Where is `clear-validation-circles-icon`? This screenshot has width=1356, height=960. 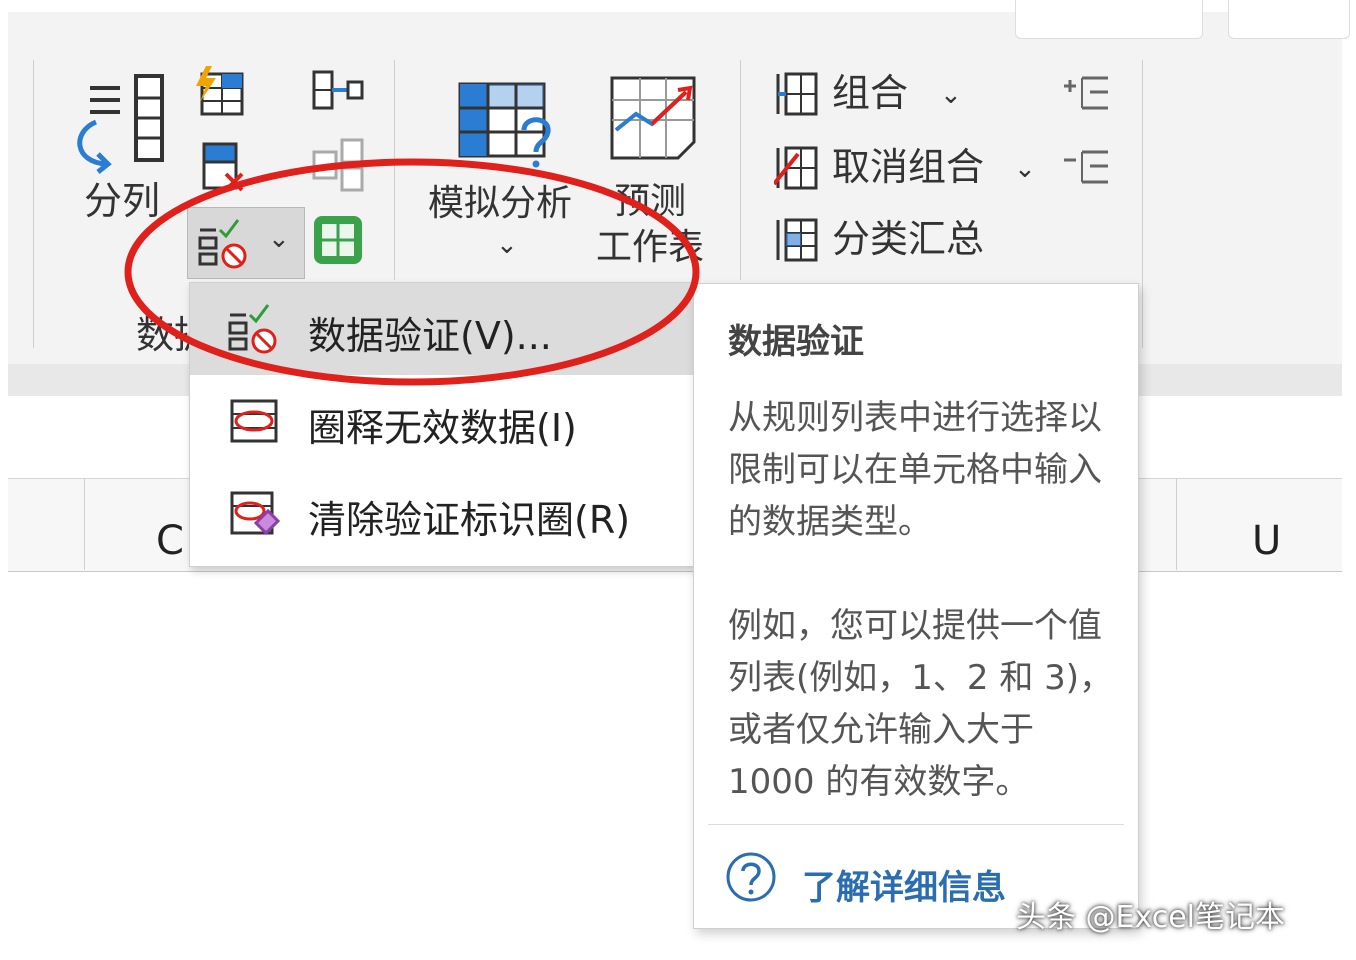 clear-validation-circles-icon is located at coordinates (255, 513).